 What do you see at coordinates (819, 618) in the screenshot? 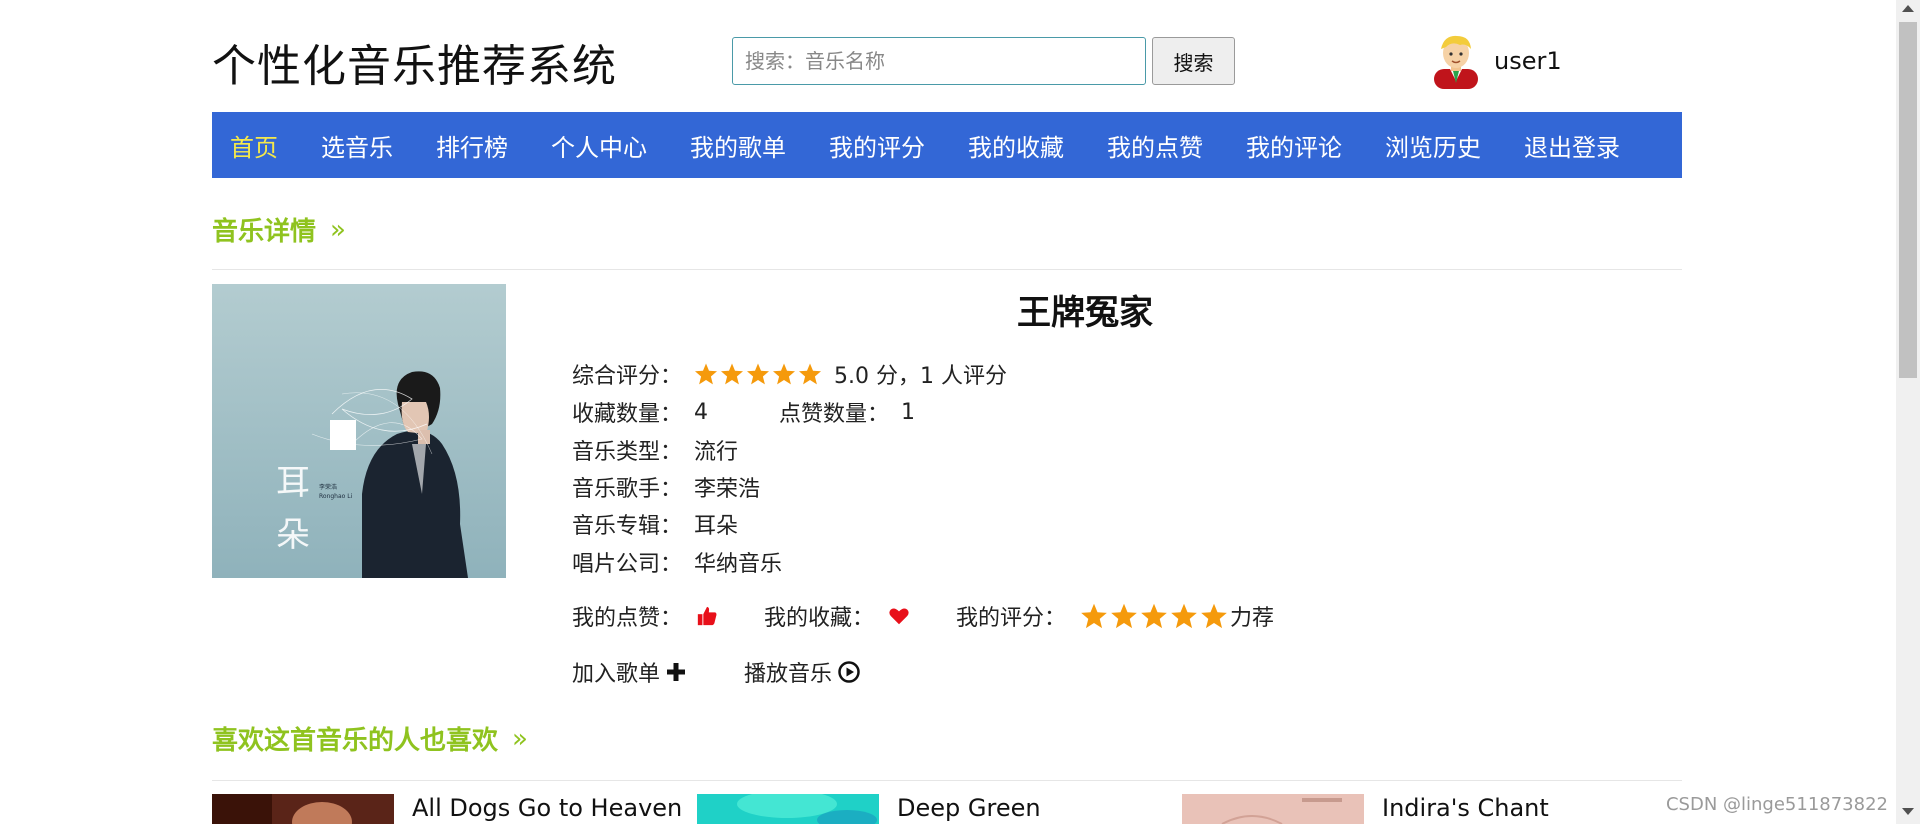
I see `my-collect-label: 我的收藏：` at bounding box center [819, 618].